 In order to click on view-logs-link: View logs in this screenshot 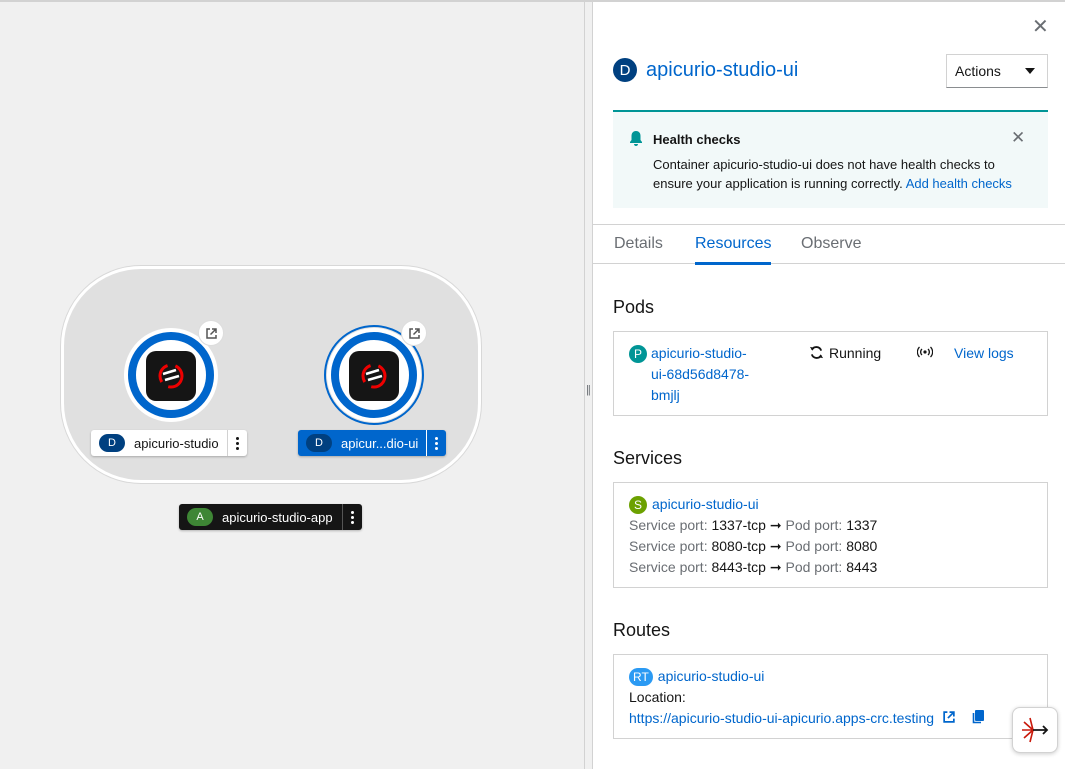, I will do `click(984, 353)`.